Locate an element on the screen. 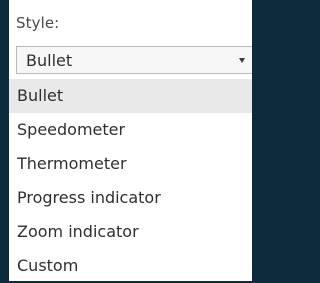 The width and height of the screenshot is (320, 283). option-zoom-indicator: Zoom indicator is located at coordinates (130, 232).